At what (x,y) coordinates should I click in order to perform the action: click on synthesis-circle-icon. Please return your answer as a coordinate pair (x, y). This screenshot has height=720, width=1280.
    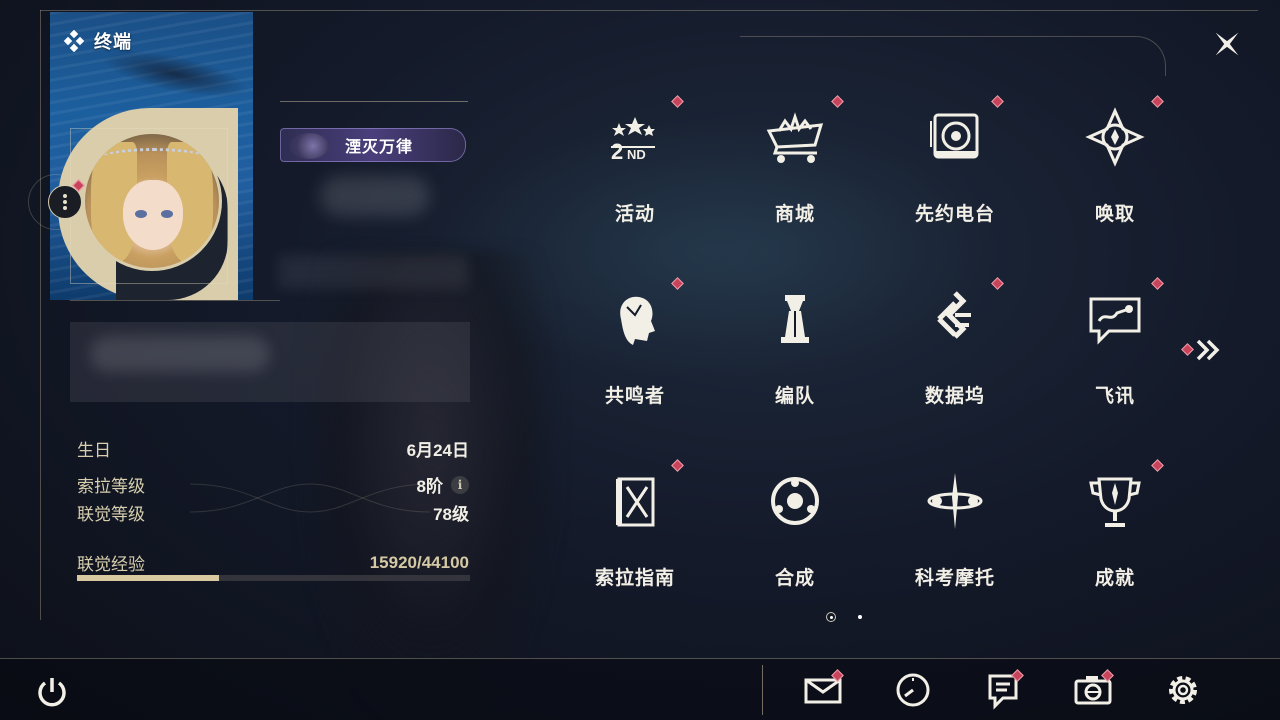
    Looking at the image, I should click on (795, 501).